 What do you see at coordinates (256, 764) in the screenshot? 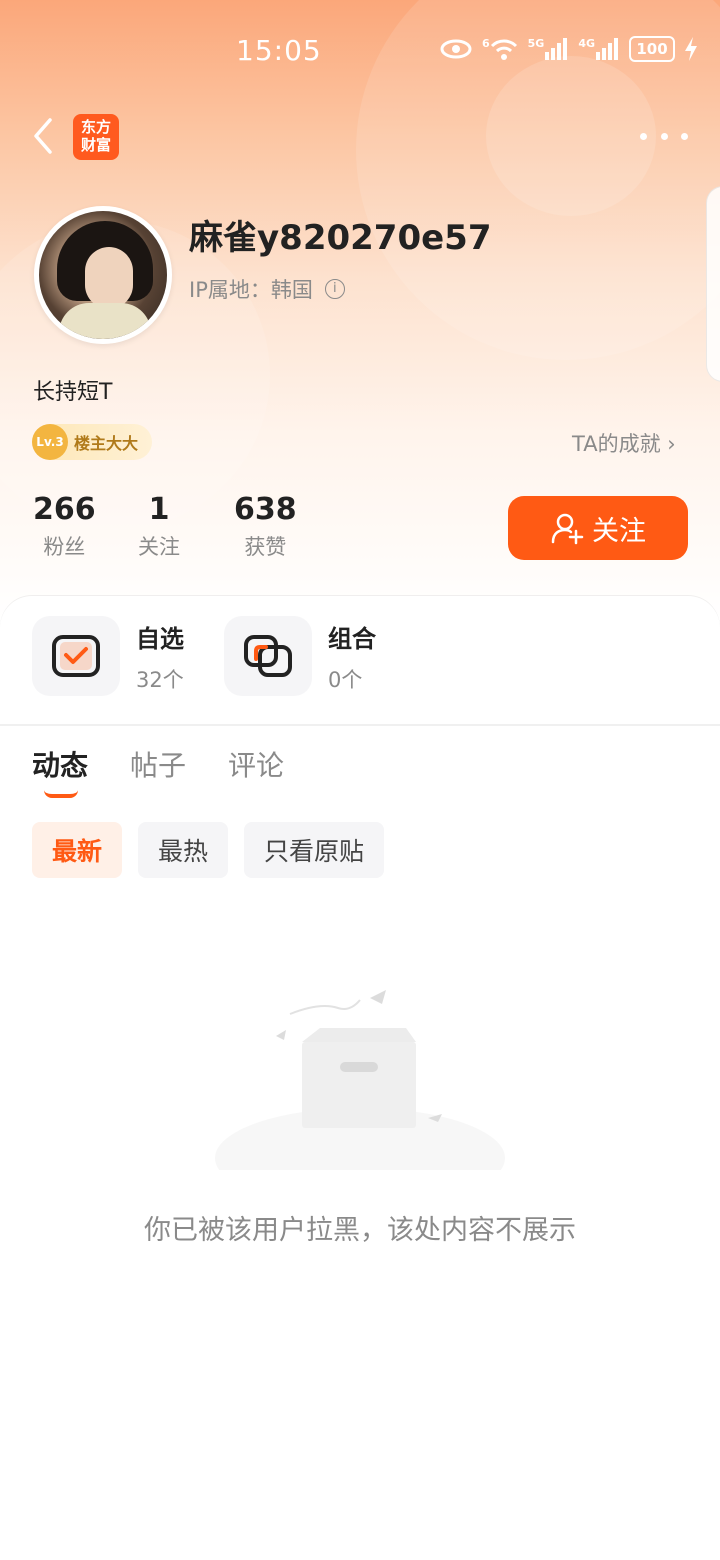
I see `tab-comments: 评论` at bounding box center [256, 764].